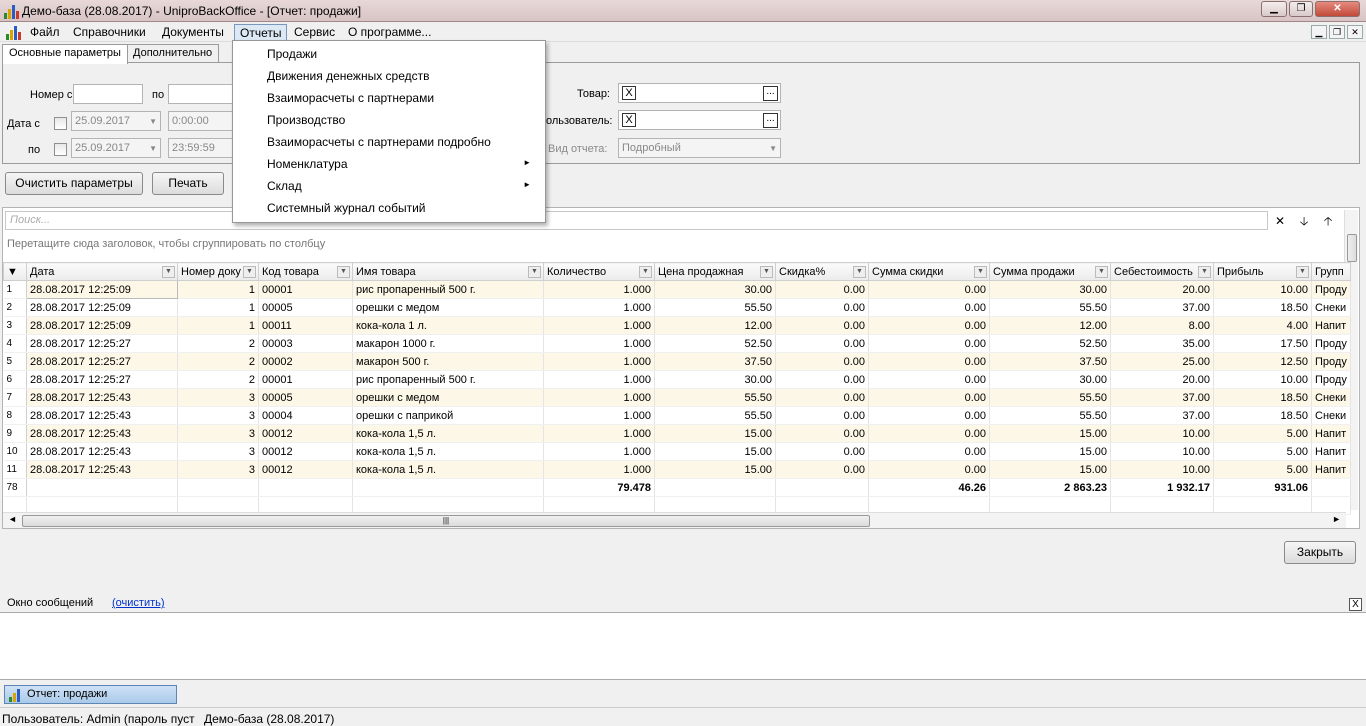 The width and height of the screenshot is (1366, 726). Describe the element at coordinates (15, 307) in the screenshot. I see `row-number: 2` at that location.